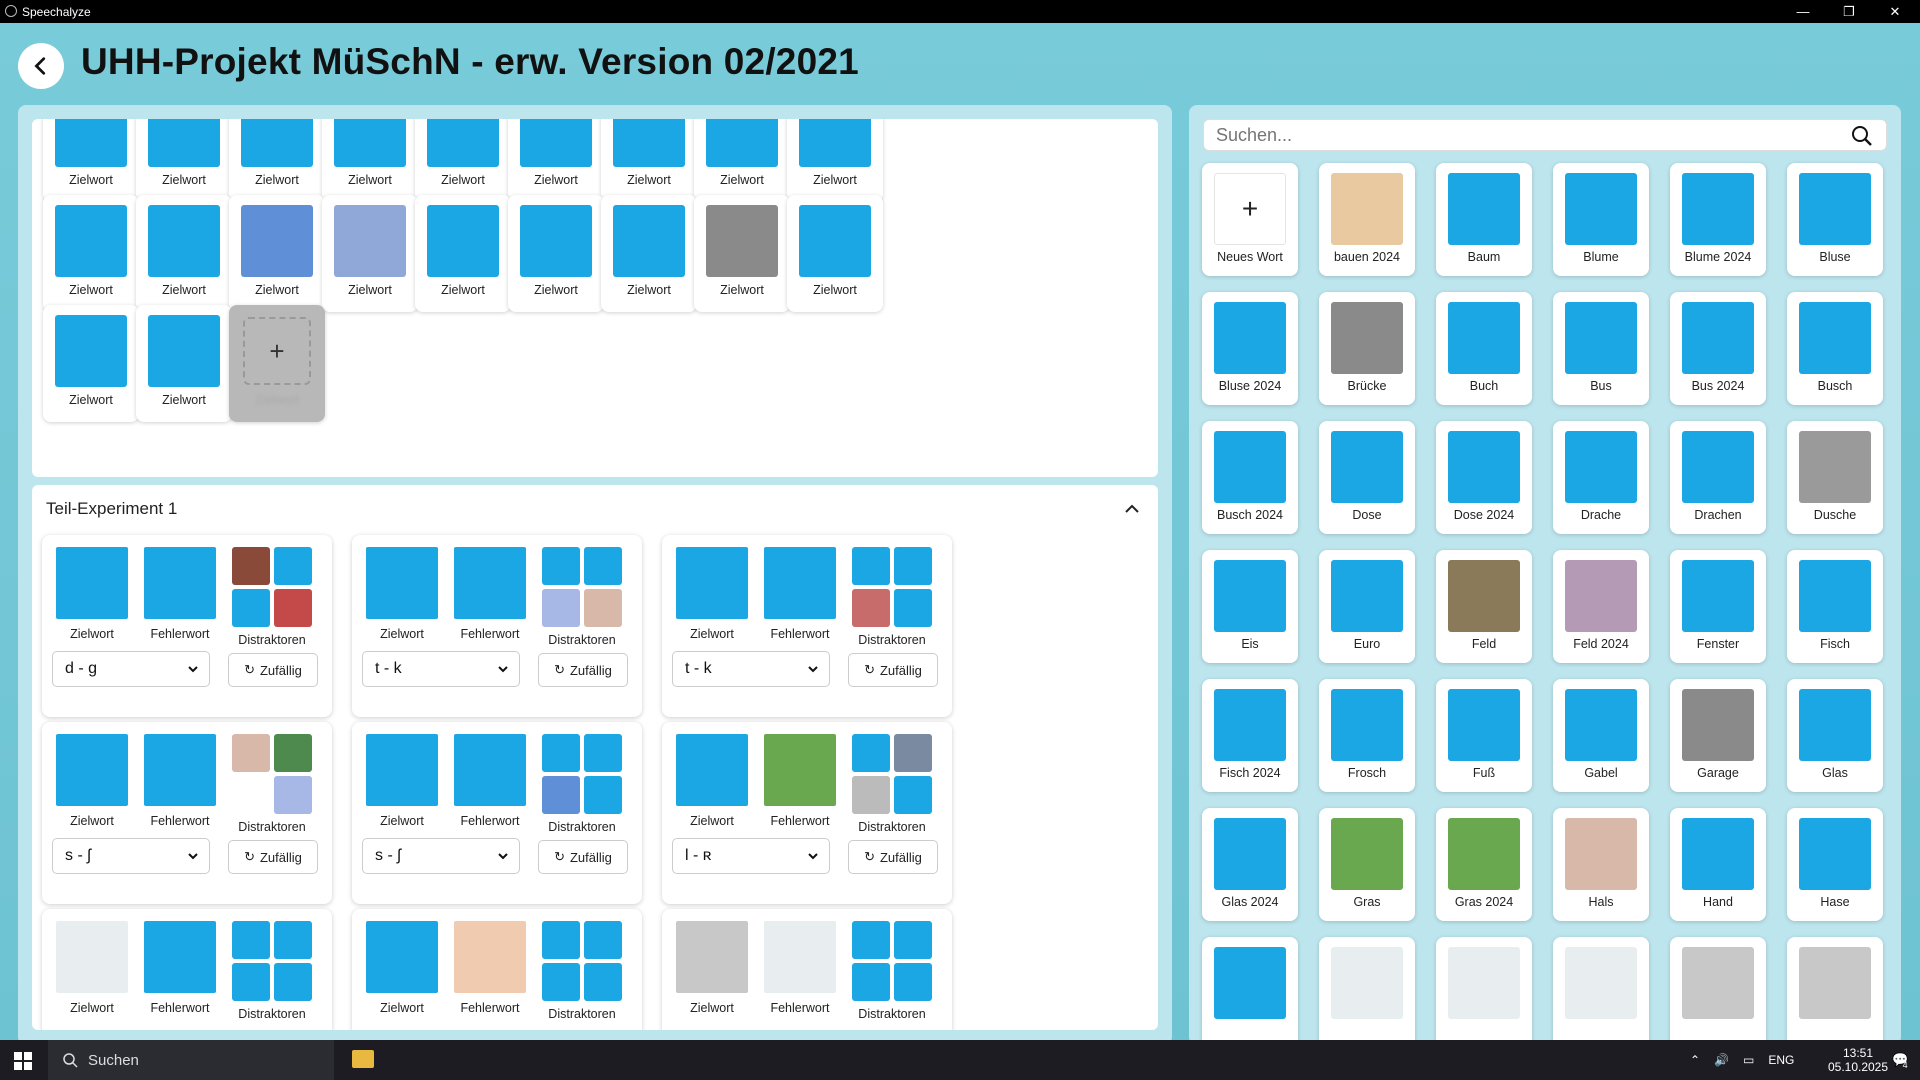 This screenshot has width=1920, height=1080. I want to click on library-word-tile: Fisch 2024, so click(1250, 735).